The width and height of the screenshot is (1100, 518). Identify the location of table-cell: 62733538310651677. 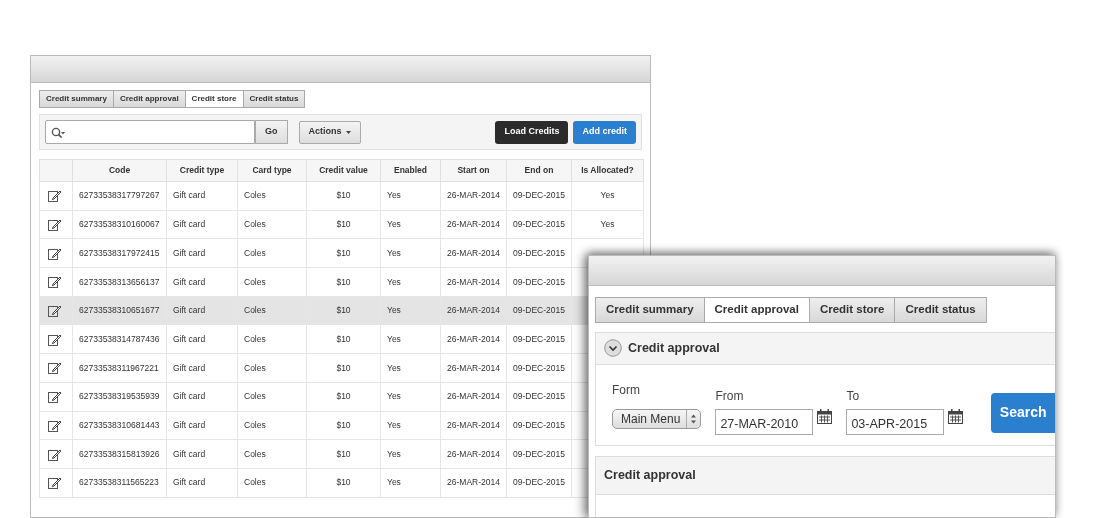
(119, 310).